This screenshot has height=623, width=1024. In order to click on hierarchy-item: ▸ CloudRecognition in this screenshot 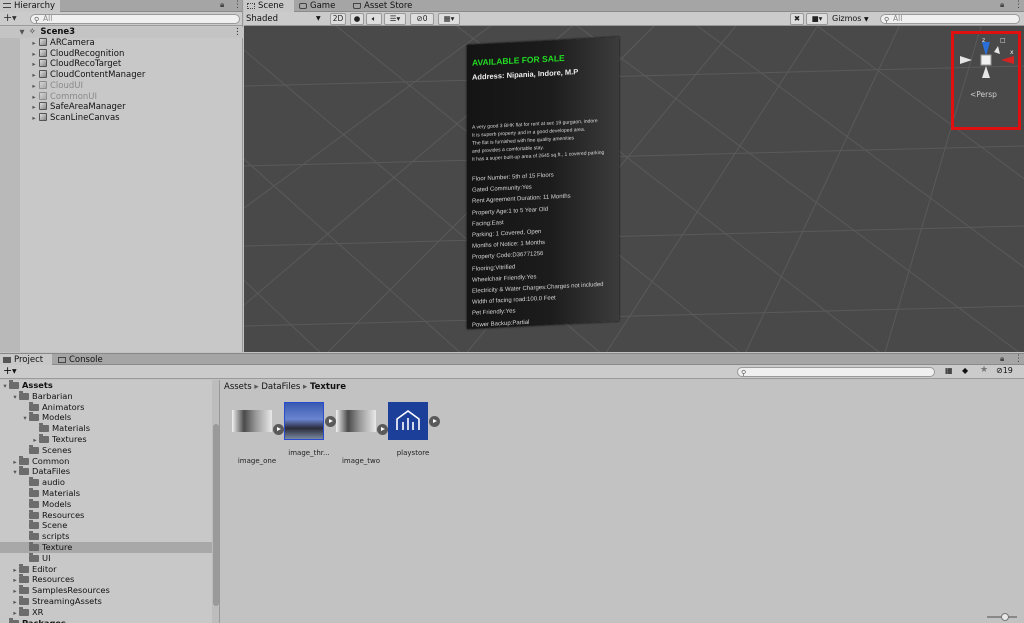, I will do `click(62, 54)`.